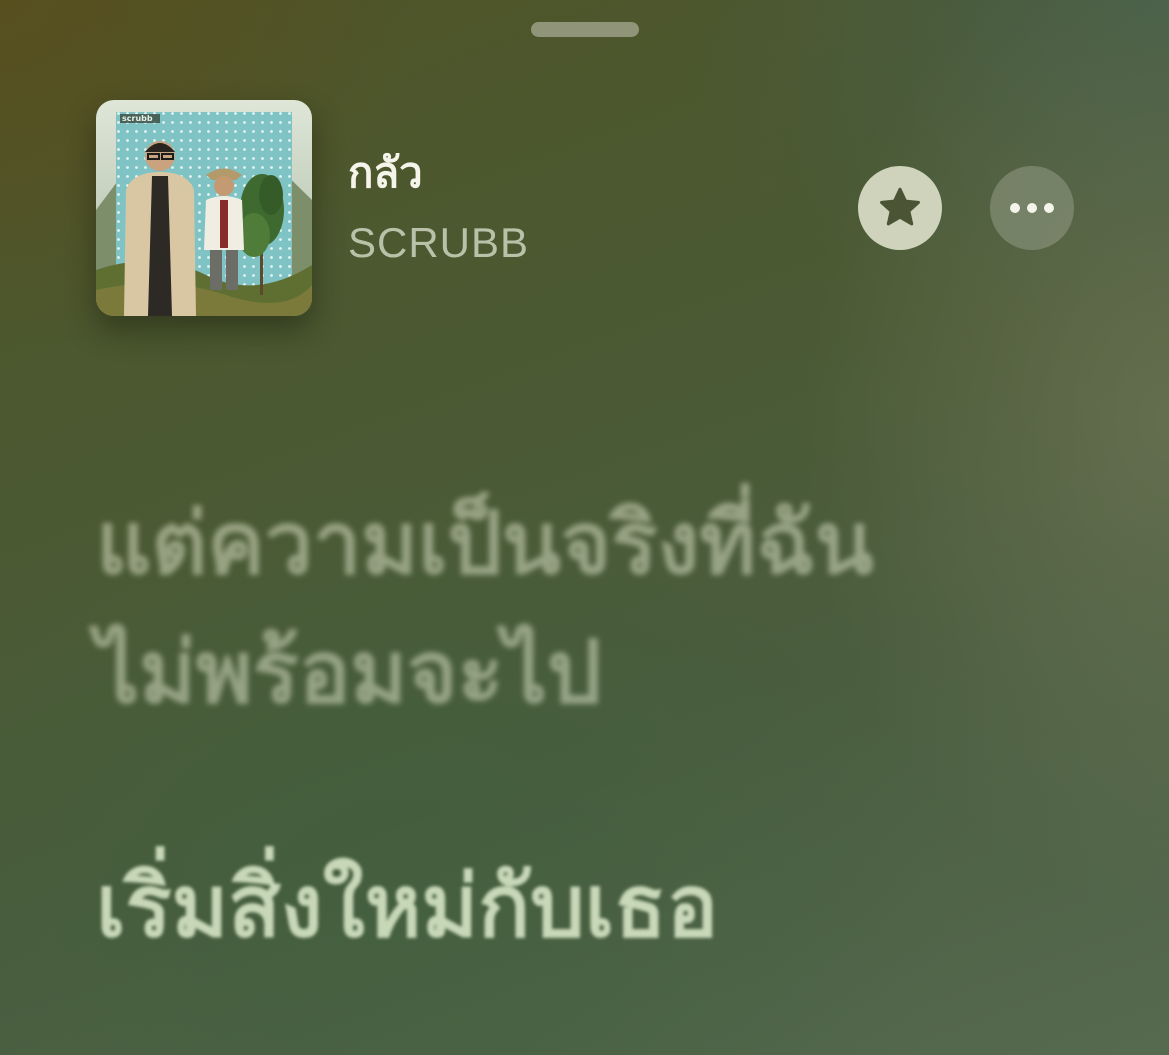 Image resolution: width=1169 pixels, height=1055 pixels. What do you see at coordinates (385, 172) in the screenshot?
I see `song-title: กลัว` at bounding box center [385, 172].